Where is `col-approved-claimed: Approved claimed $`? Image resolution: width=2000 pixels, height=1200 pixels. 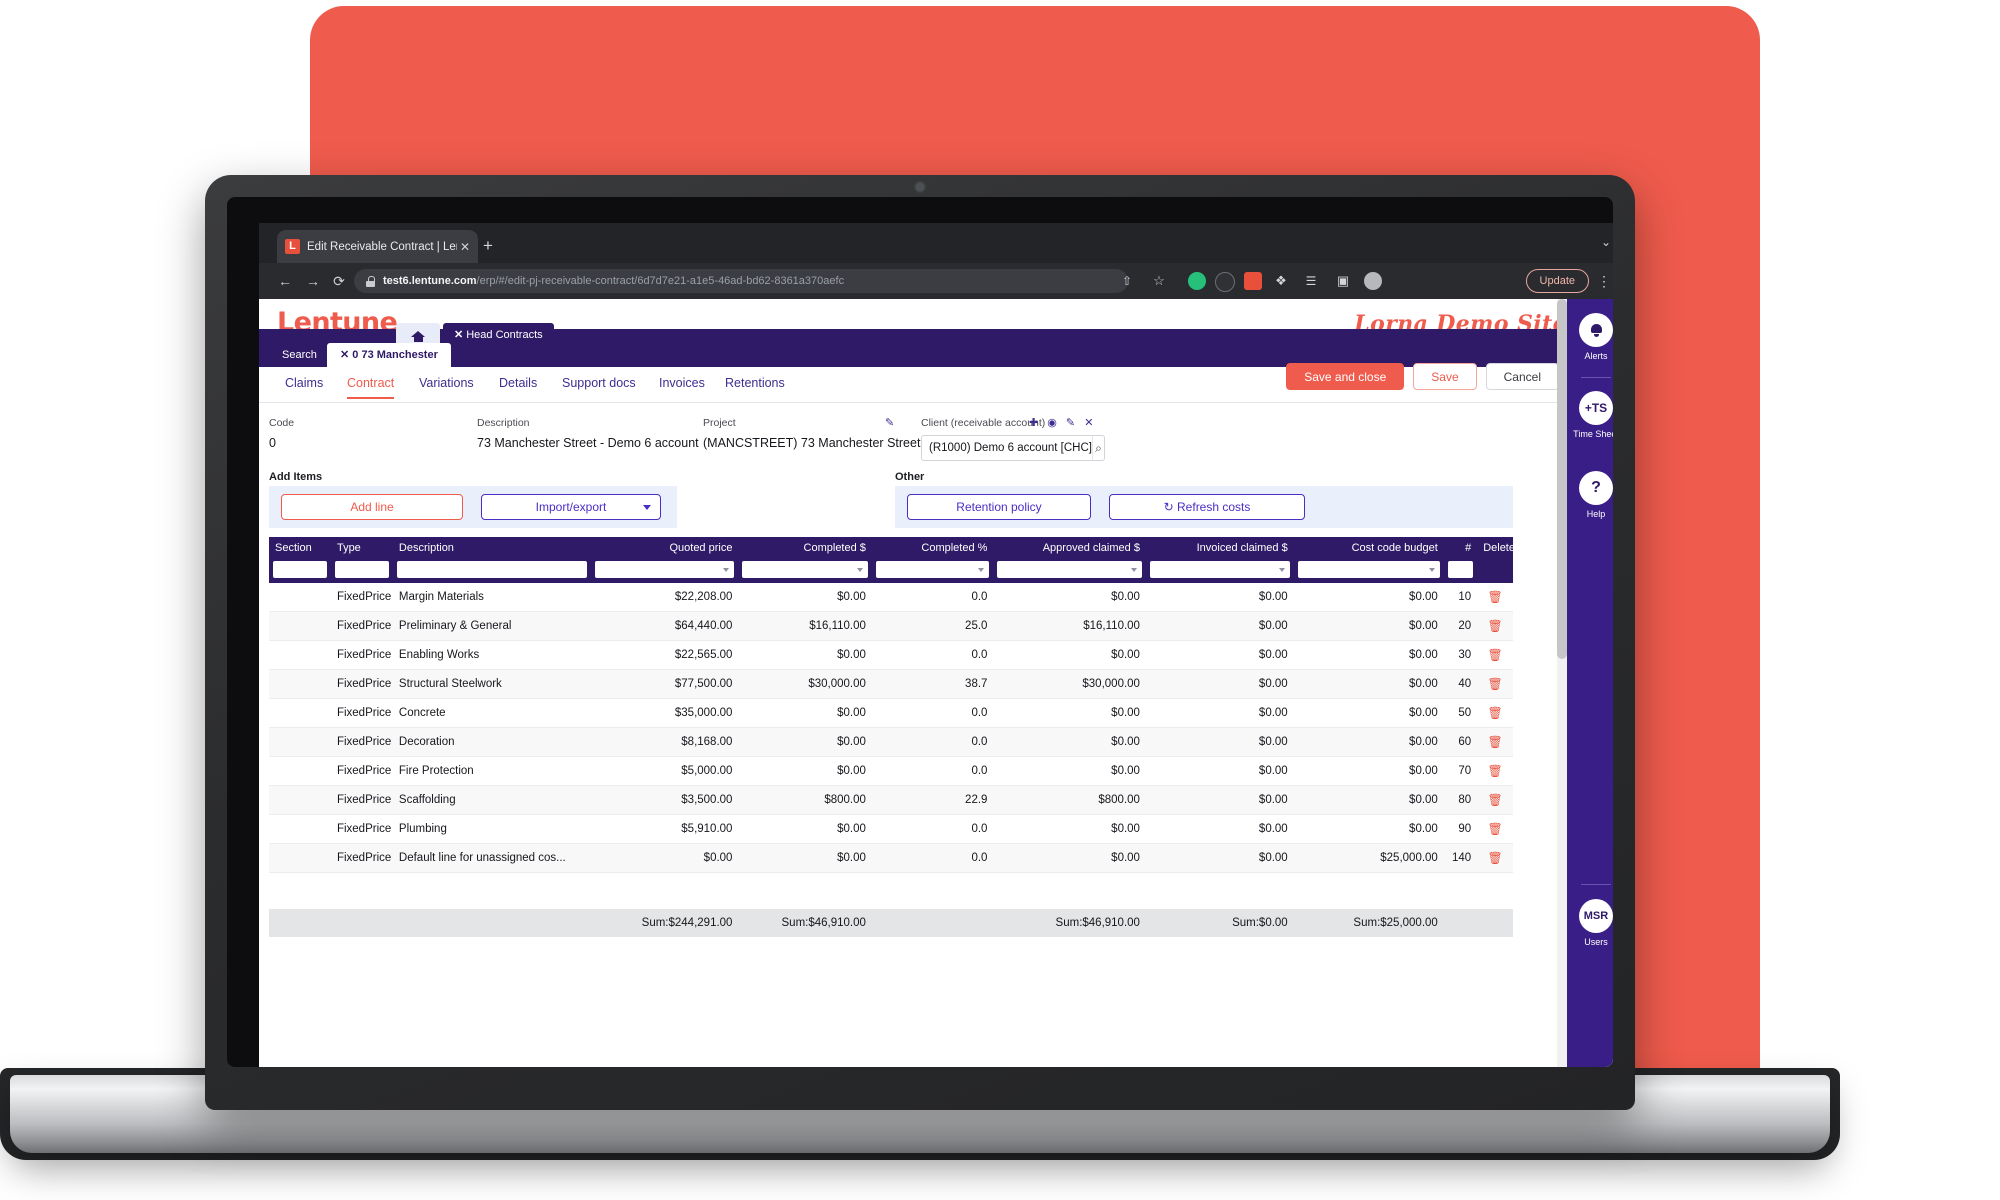 col-approved-claimed: Approved claimed $ is located at coordinates (1069, 548).